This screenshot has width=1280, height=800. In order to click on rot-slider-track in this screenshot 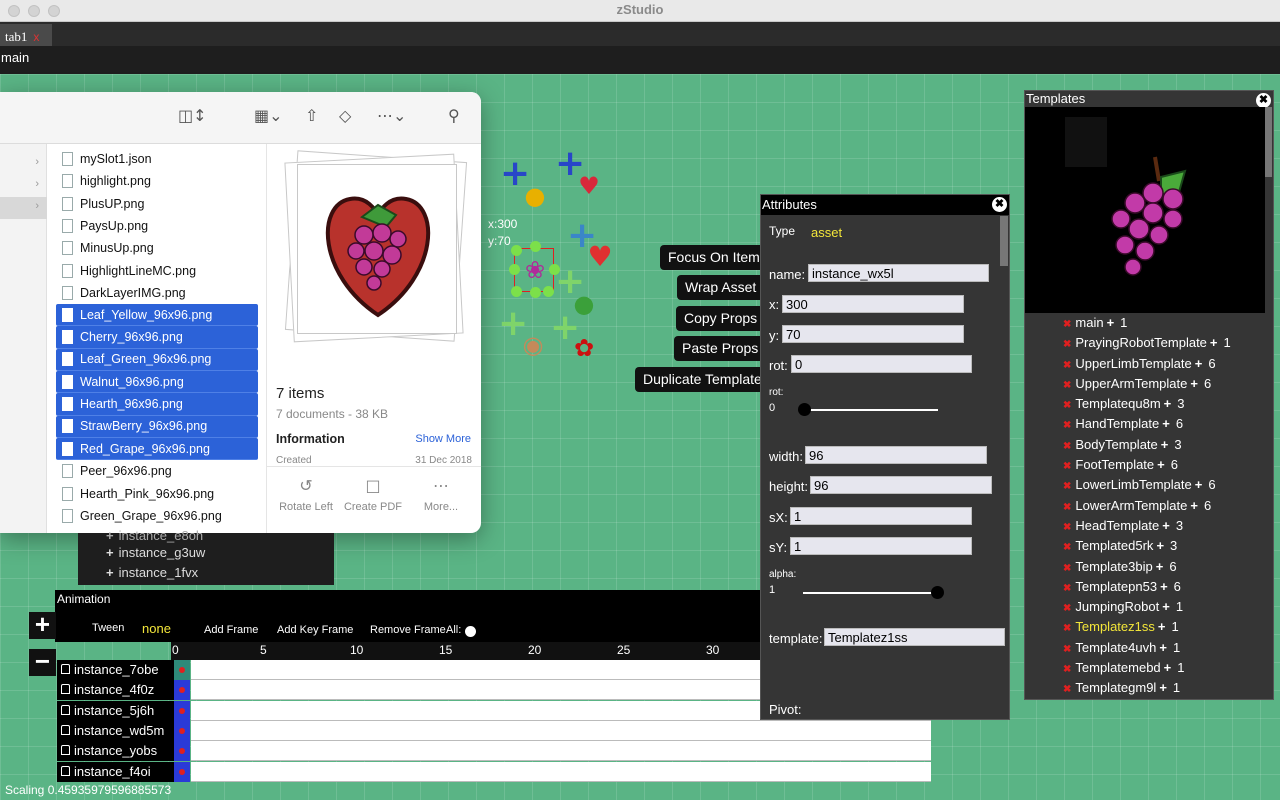, I will do `click(870, 410)`.